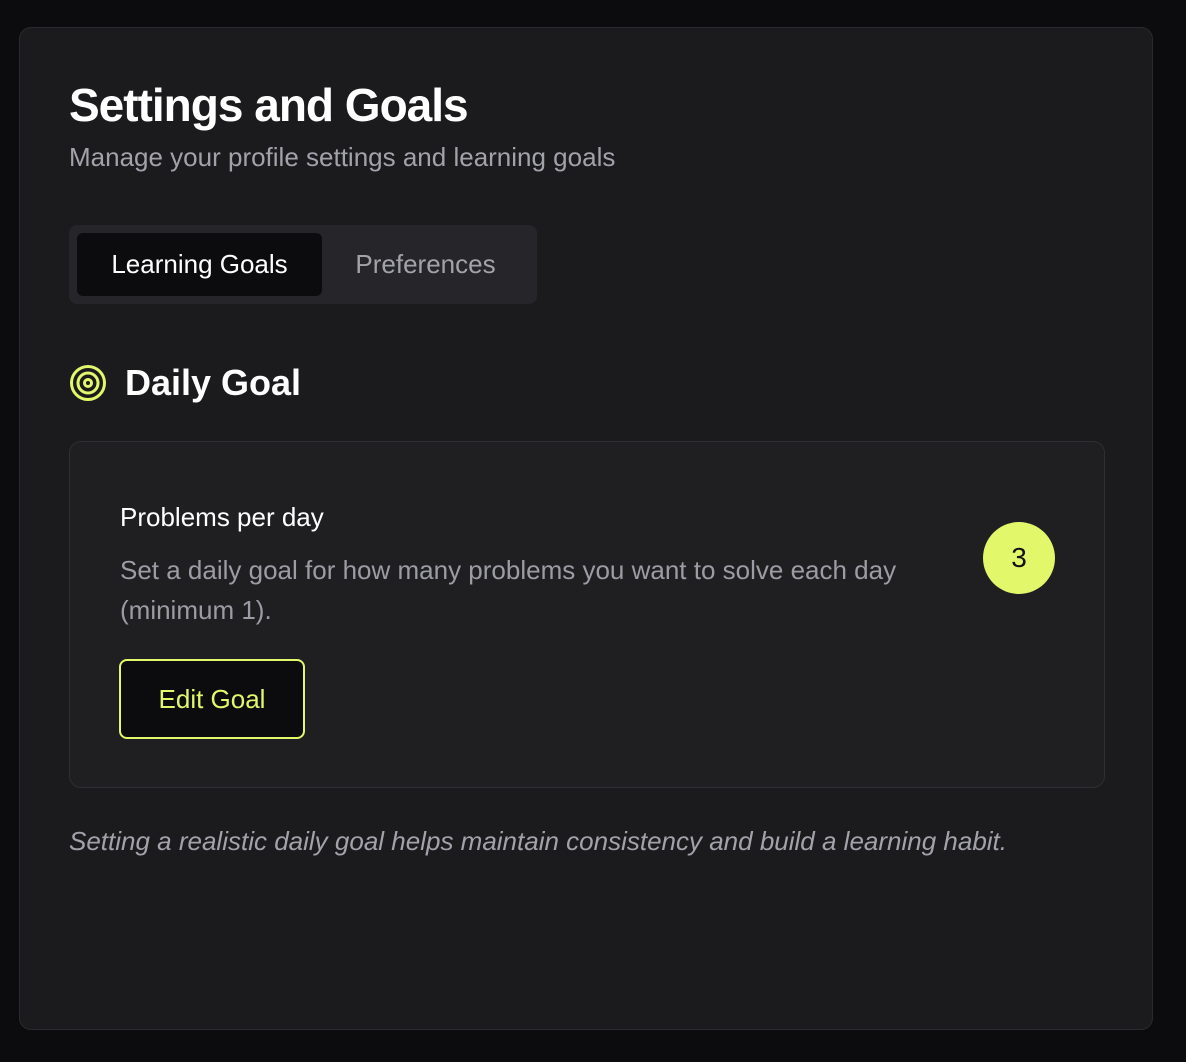 The height and width of the screenshot is (1062, 1186). I want to click on tab-bar: Learning Goals Preferences, so click(303, 264).